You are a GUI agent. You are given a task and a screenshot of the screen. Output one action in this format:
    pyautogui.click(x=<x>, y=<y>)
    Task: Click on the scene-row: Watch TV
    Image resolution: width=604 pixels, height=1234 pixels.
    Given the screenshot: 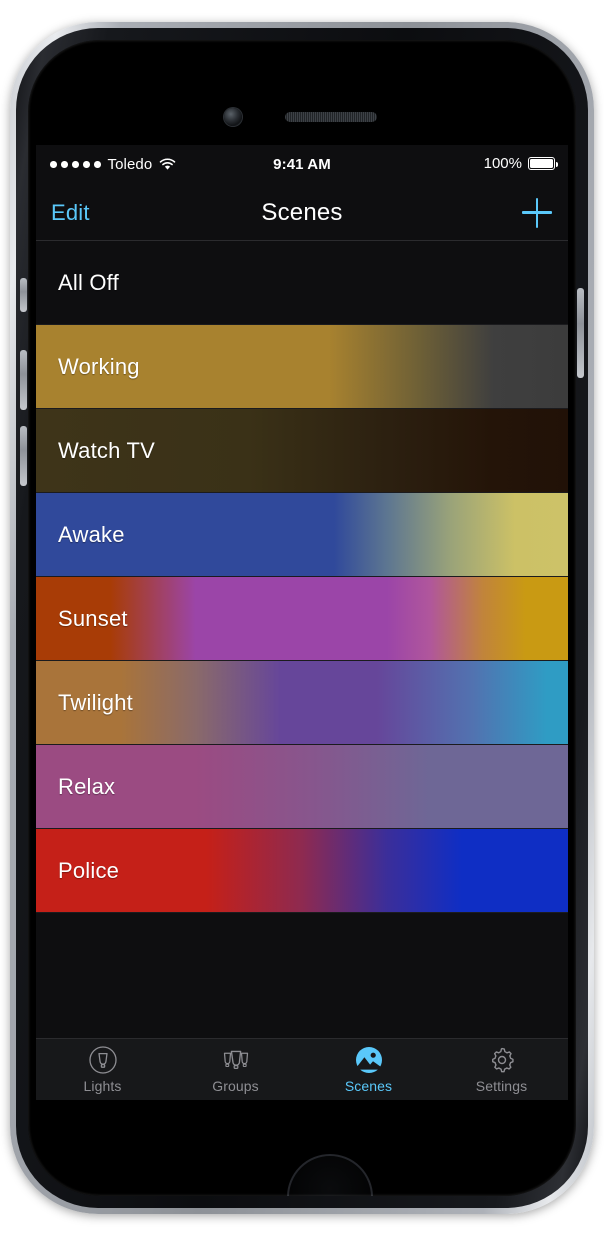 What is the action you would take?
    pyautogui.click(x=302, y=451)
    